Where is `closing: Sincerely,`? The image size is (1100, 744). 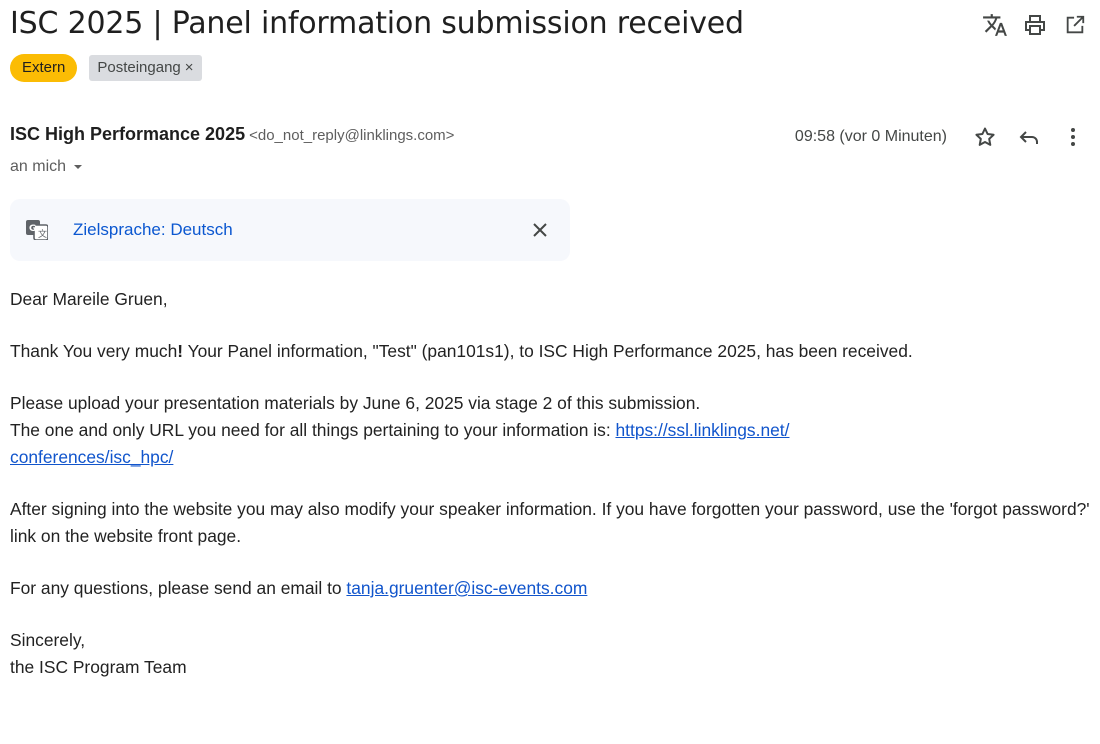 closing: Sincerely, is located at coordinates (48, 640).